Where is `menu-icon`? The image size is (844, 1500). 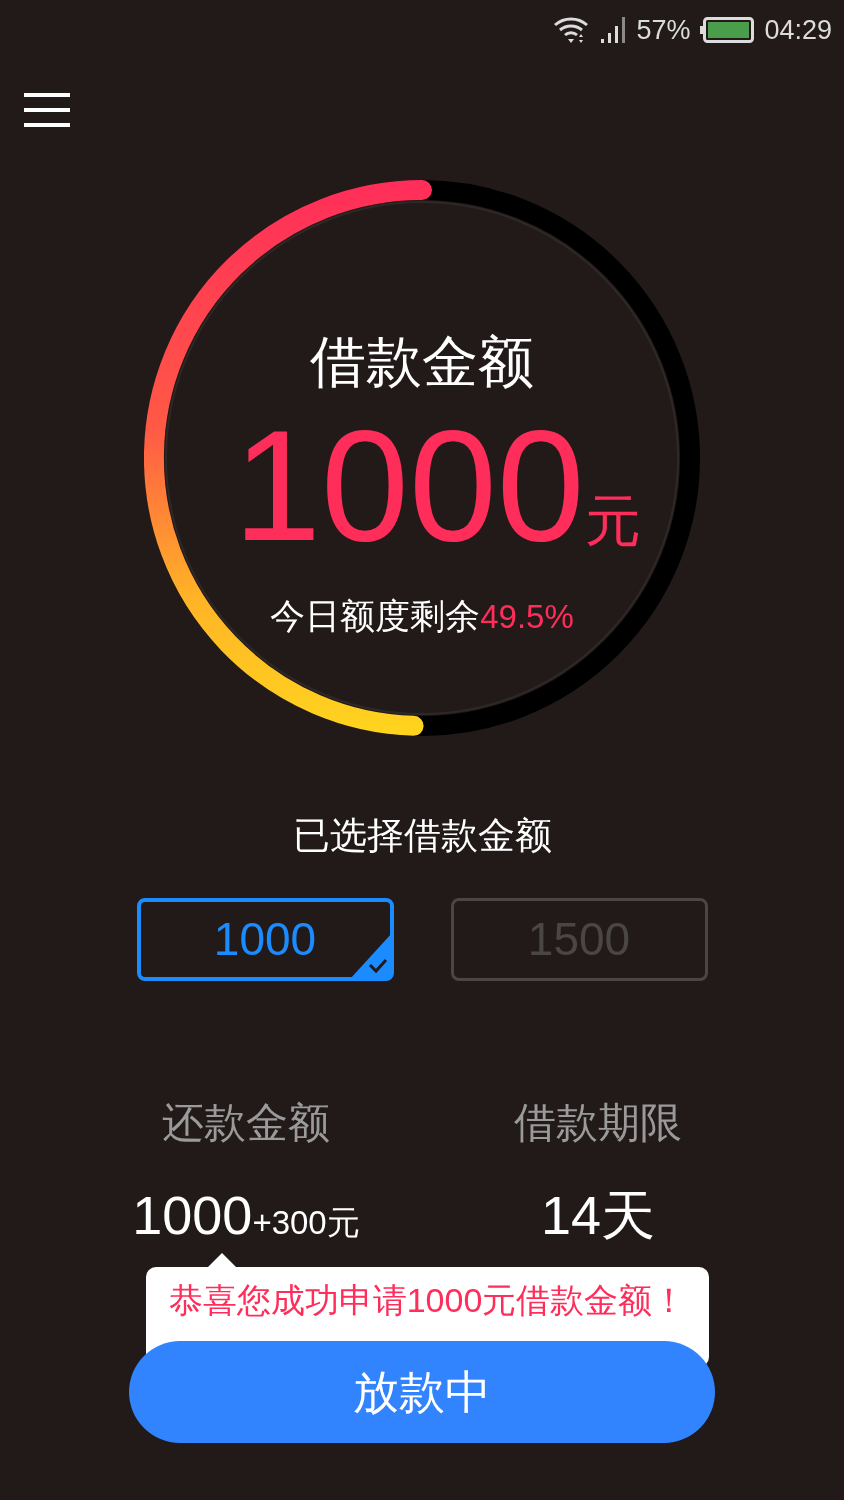 menu-icon is located at coordinates (47, 110).